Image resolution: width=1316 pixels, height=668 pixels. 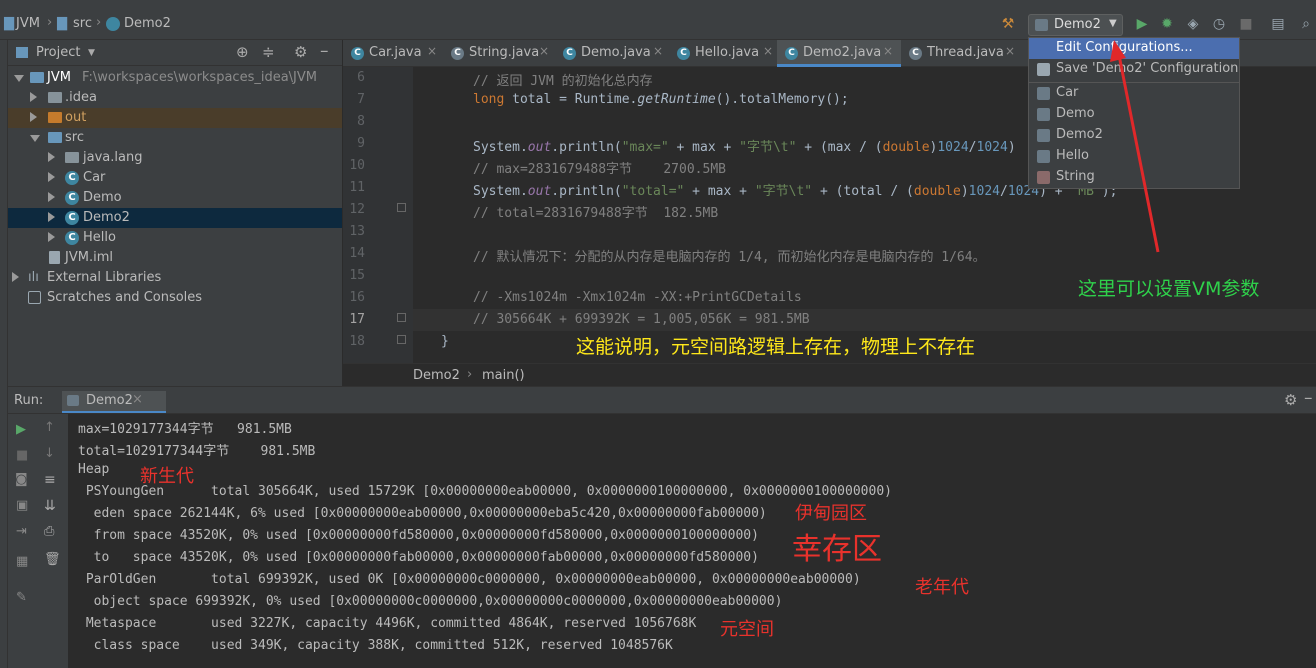 I want to click on annotation-young-gen: 新生代, so click(x=167, y=476).